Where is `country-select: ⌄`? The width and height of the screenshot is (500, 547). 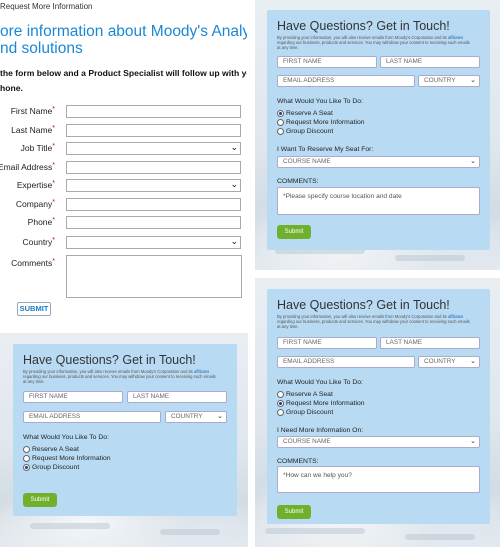 country-select: ⌄ is located at coordinates (153, 242).